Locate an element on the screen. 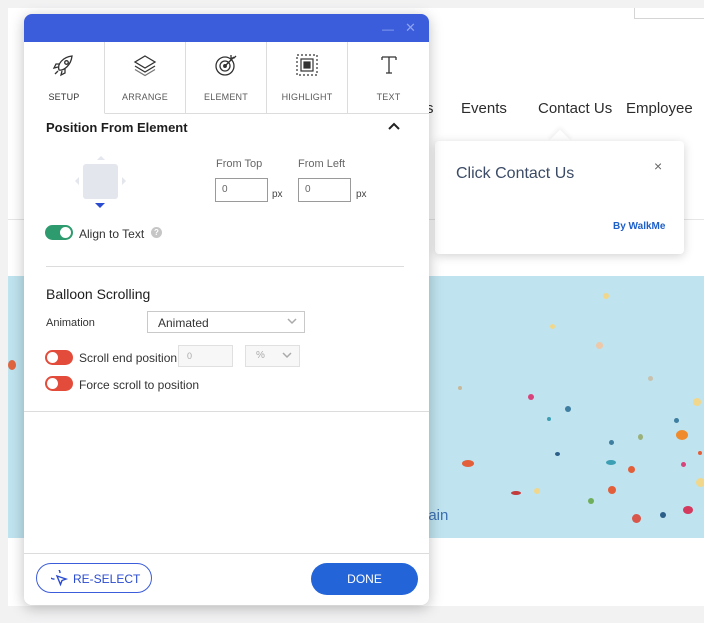 The width and height of the screenshot is (704, 623). tab-label: TEXT is located at coordinates (388, 97).